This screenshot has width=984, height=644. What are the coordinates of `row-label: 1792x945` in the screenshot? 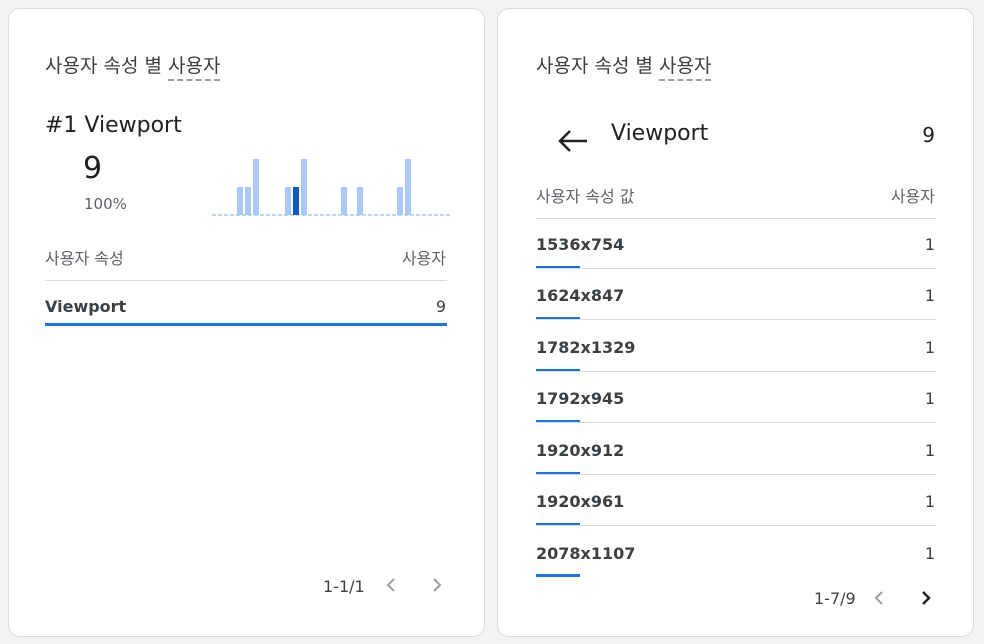 It's located at (580, 398).